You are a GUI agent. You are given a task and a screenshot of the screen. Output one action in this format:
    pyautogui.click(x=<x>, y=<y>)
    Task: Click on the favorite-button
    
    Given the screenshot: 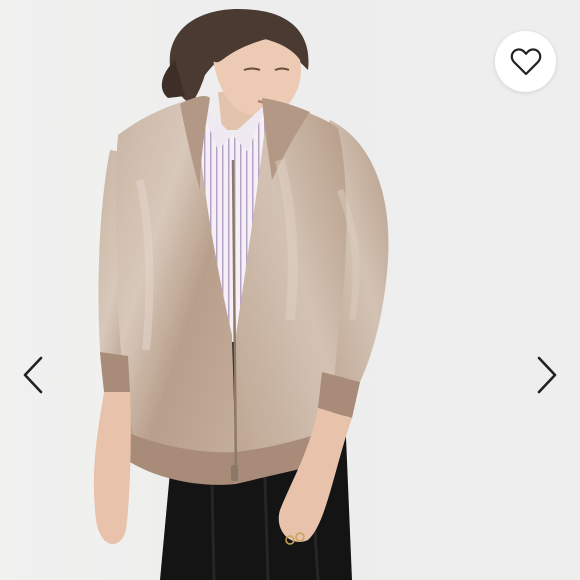 What is the action you would take?
    pyautogui.click(x=525, y=61)
    